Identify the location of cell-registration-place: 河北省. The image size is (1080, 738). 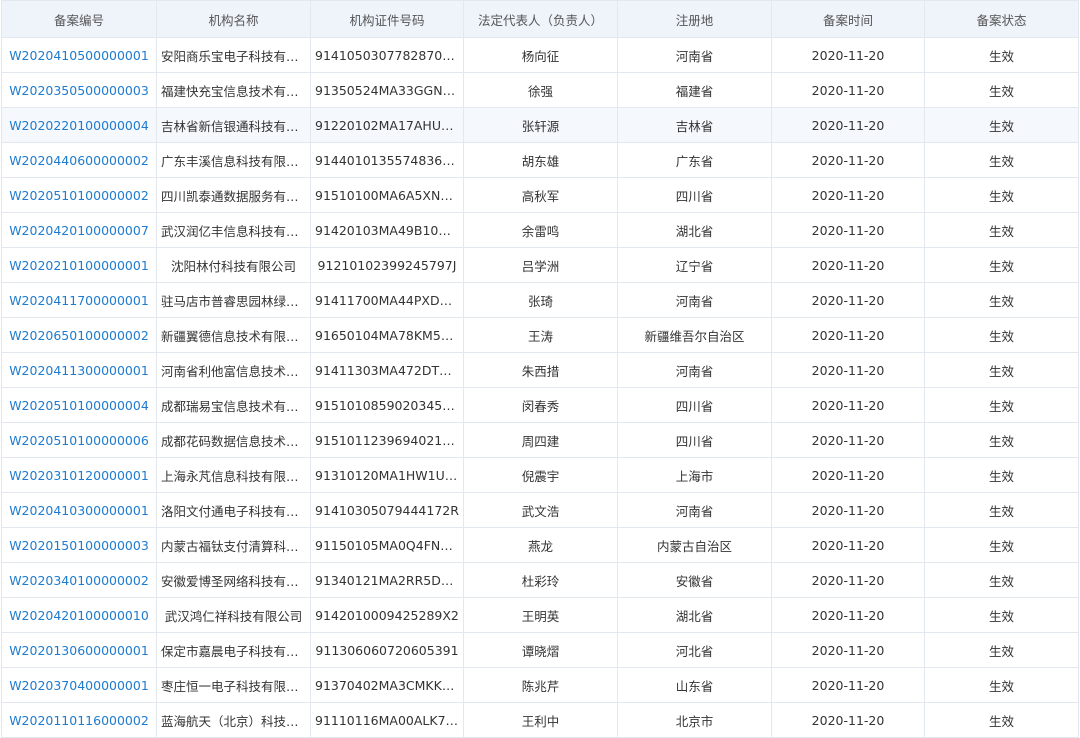
(694, 650).